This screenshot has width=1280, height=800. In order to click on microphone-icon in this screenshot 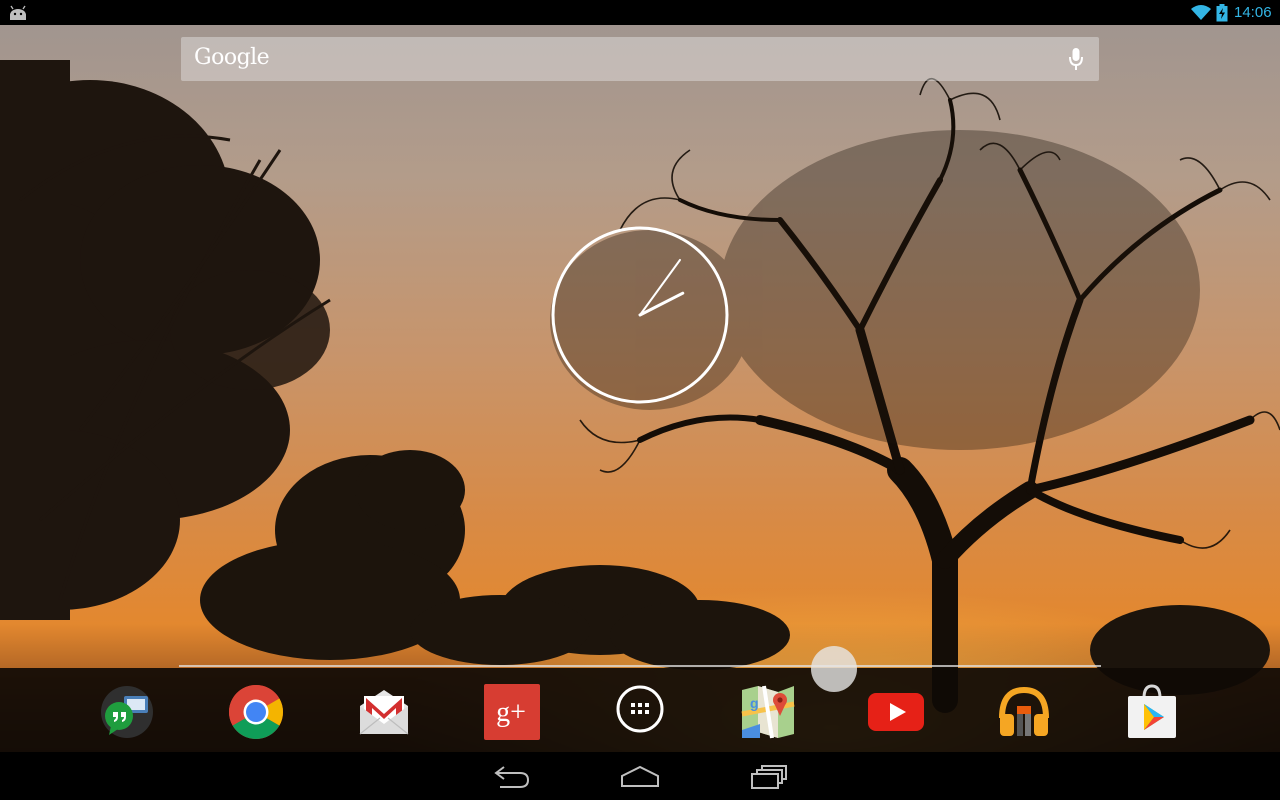, I will do `click(1076, 59)`.